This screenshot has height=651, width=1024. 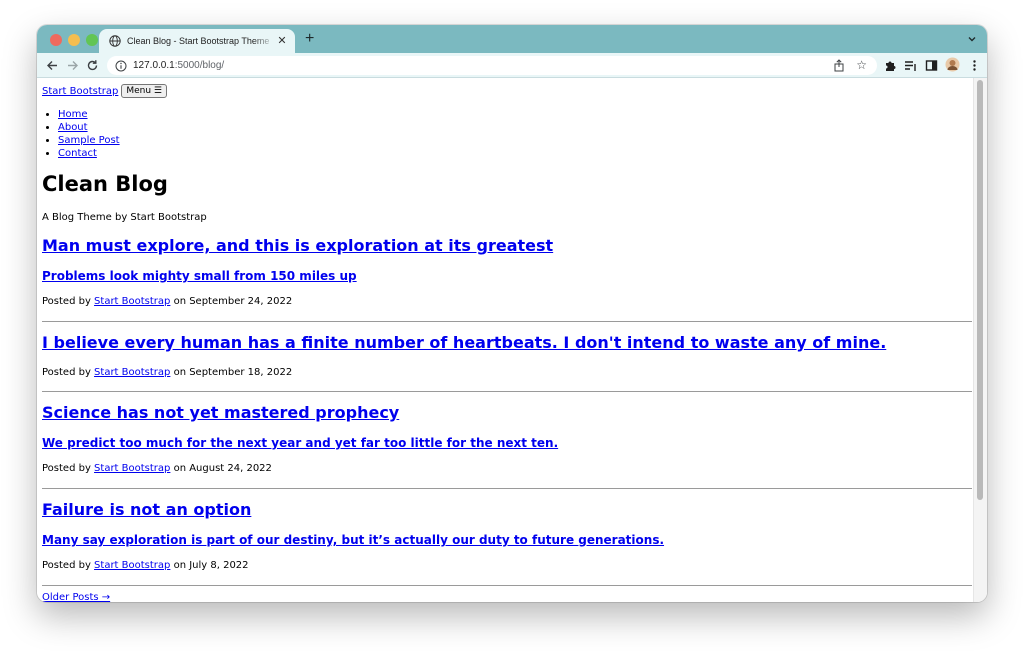 What do you see at coordinates (73, 114) in the screenshot?
I see `nav-link-home: Home` at bounding box center [73, 114].